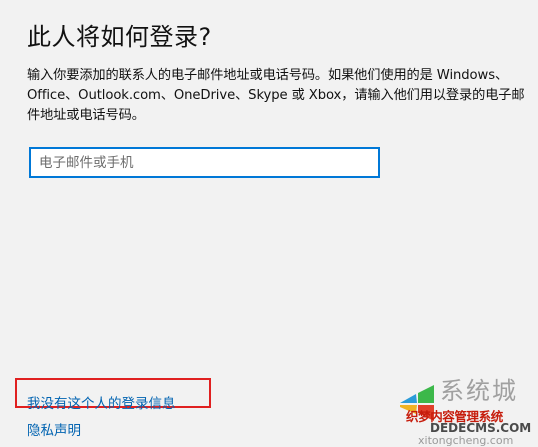 This screenshot has height=447, width=538. What do you see at coordinates (204, 162) in the screenshot?
I see `email-or-phone-input` at bounding box center [204, 162].